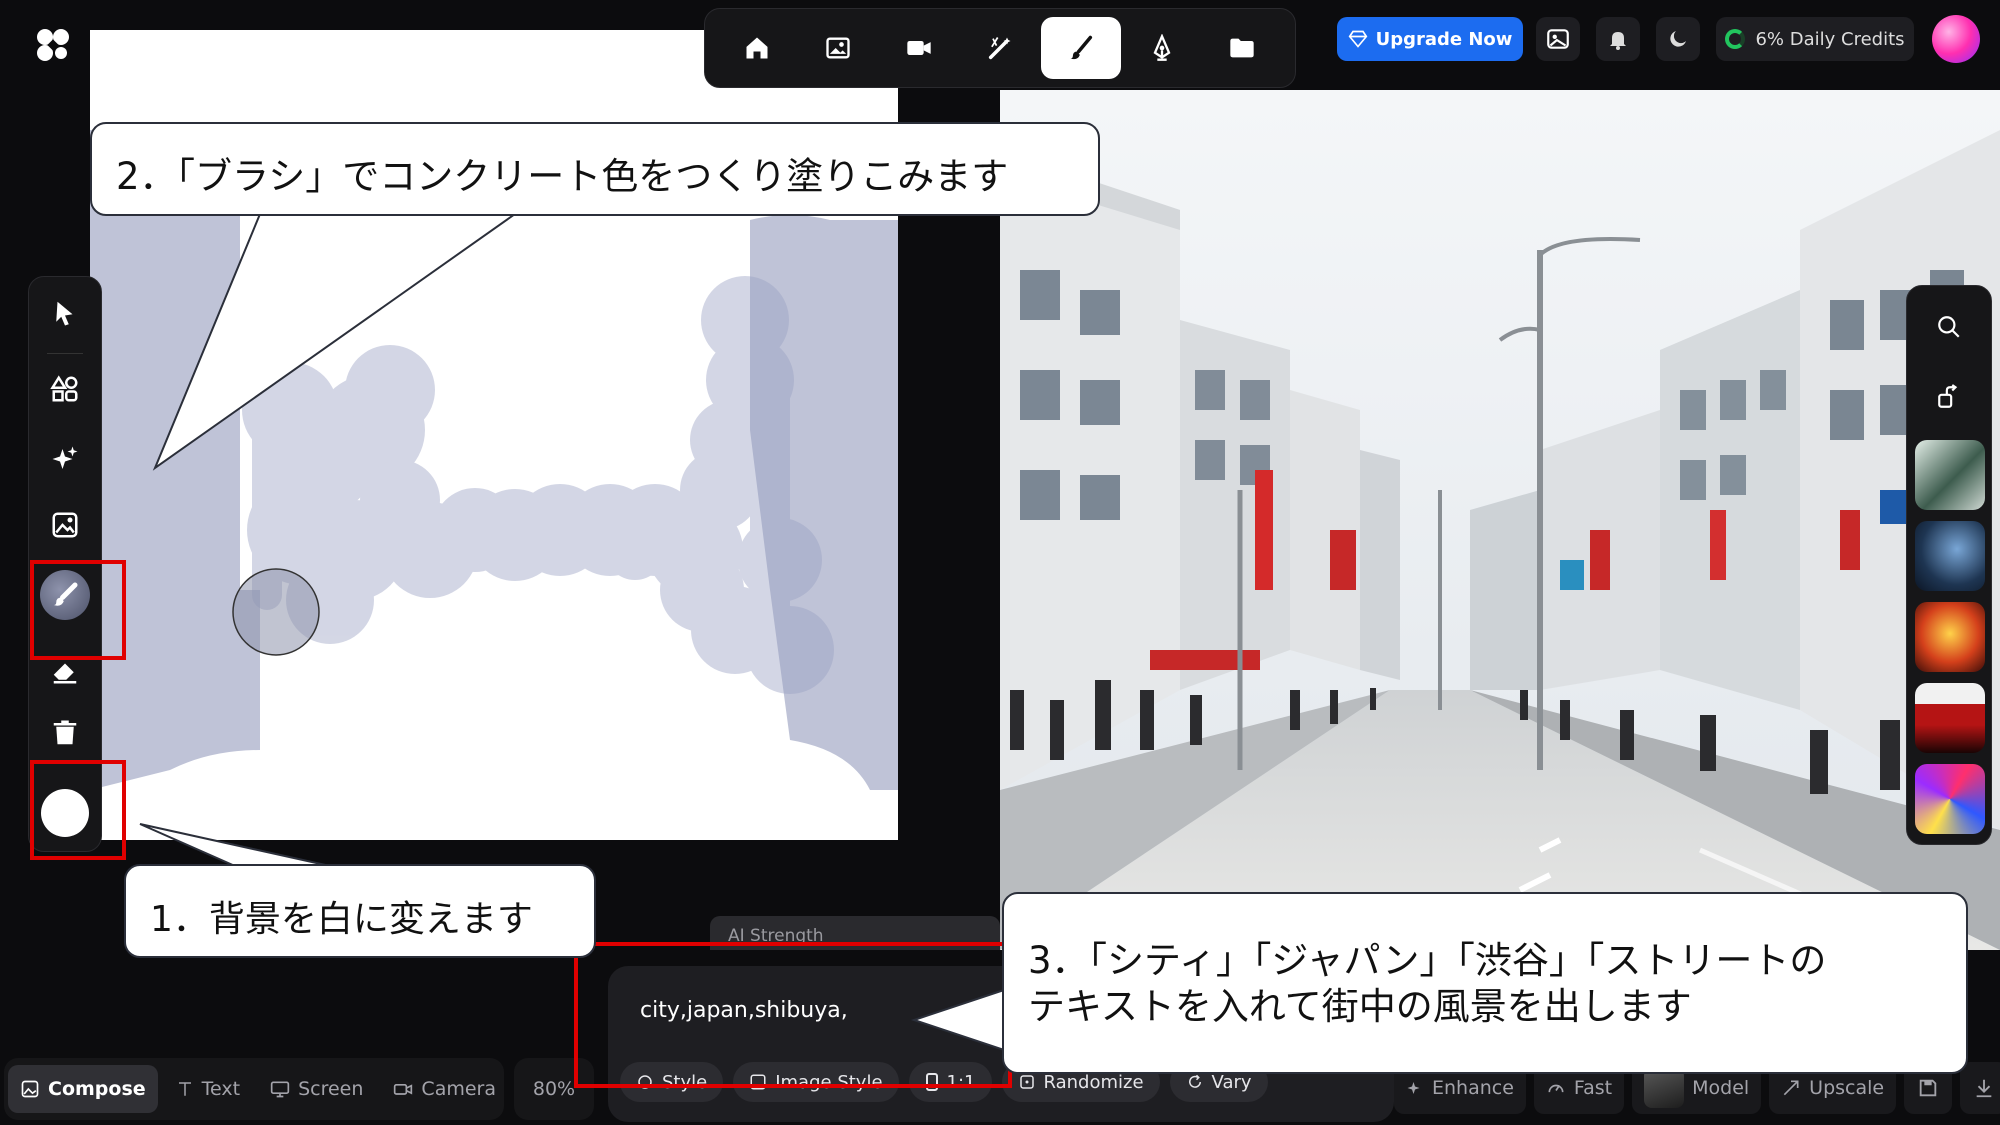 This screenshot has width=2000, height=1125. I want to click on fast-label: Fast, so click(1593, 1088).